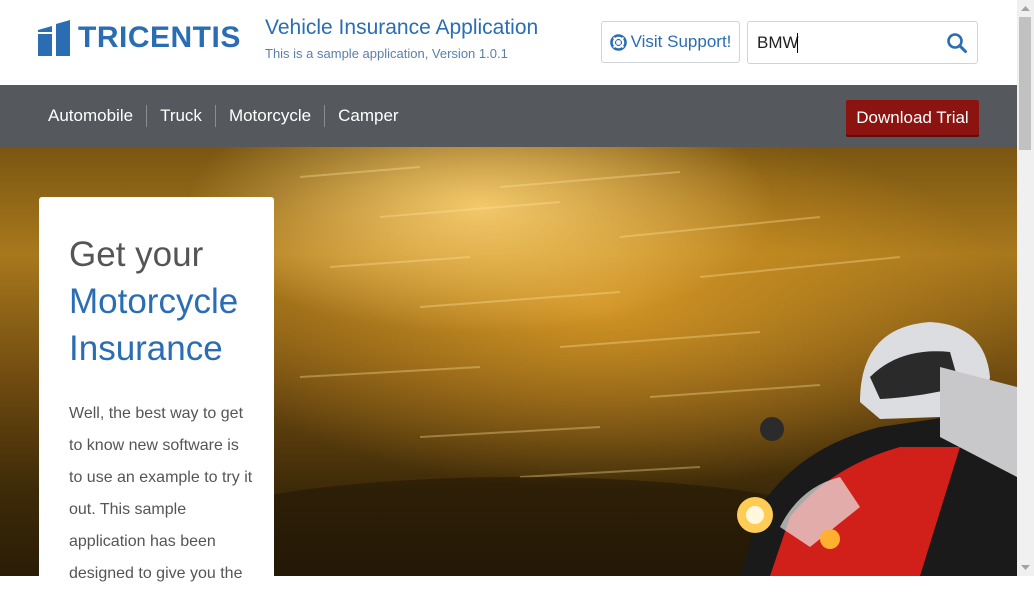  I want to click on scroll-up-arrow-icon, so click(1025, 8).